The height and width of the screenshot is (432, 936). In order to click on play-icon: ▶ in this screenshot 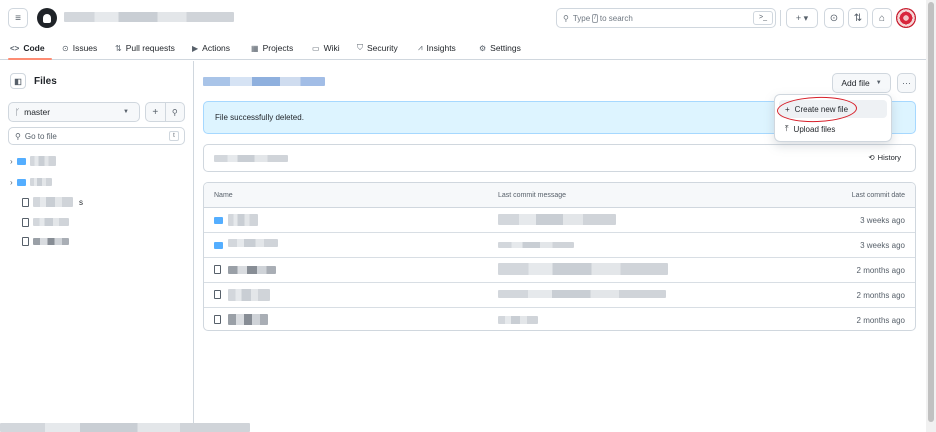, I will do `click(195, 48)`.